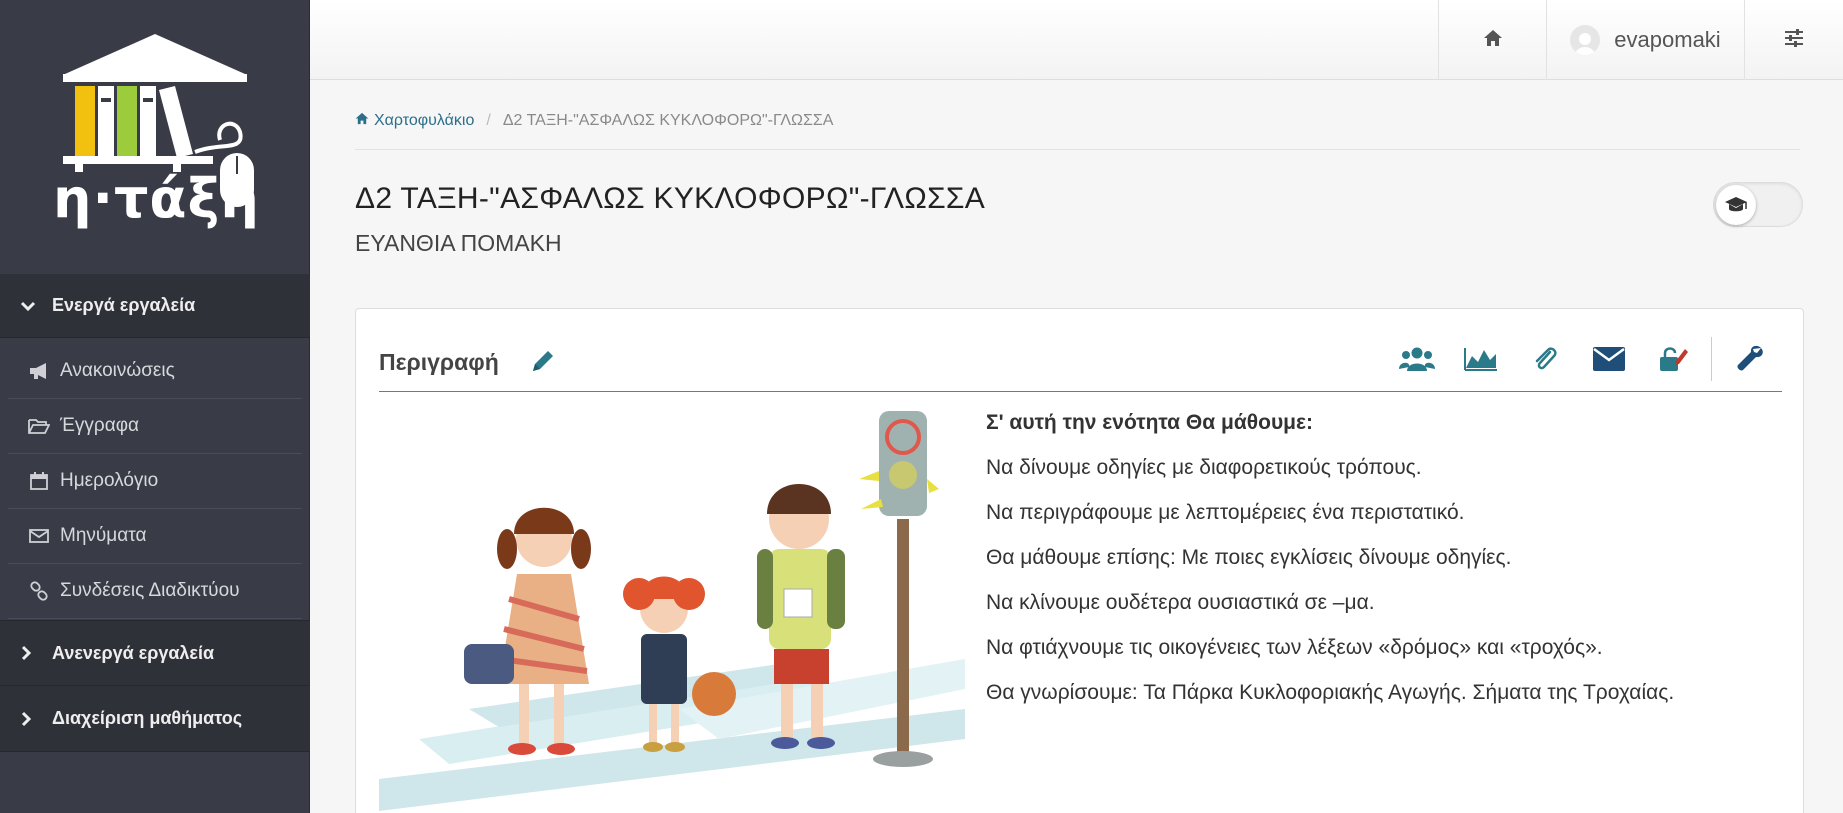 This screenshot has height=813, width=1843. What do you see at coordinates (439, 362) in the screenshot?
I see `panel-title: Περιγραφή` at bounding box center [439, 362].